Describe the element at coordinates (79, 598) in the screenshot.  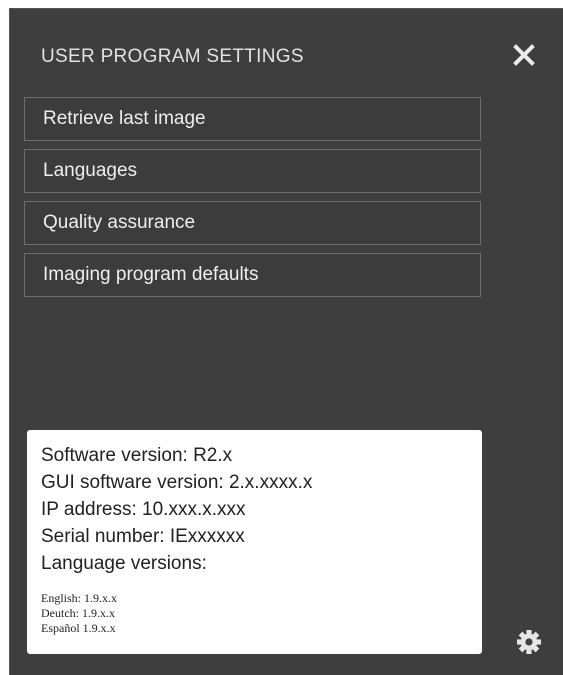
I see `language-version-english: English: 1.9.x.x` at that location.